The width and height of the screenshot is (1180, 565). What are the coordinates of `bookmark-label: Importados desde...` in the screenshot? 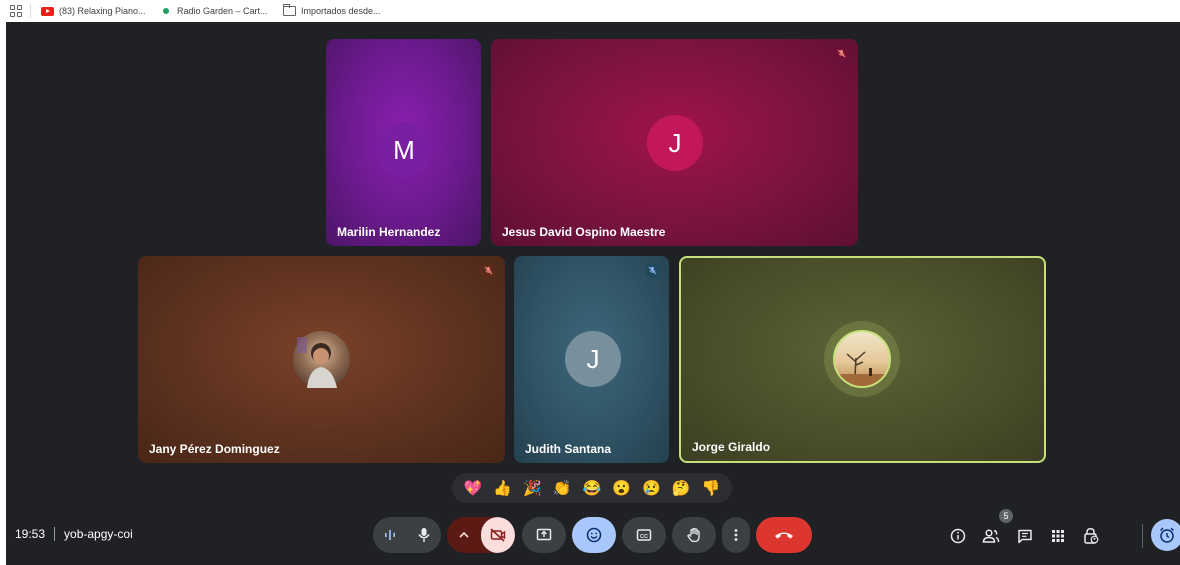 It's located at (341, 11).